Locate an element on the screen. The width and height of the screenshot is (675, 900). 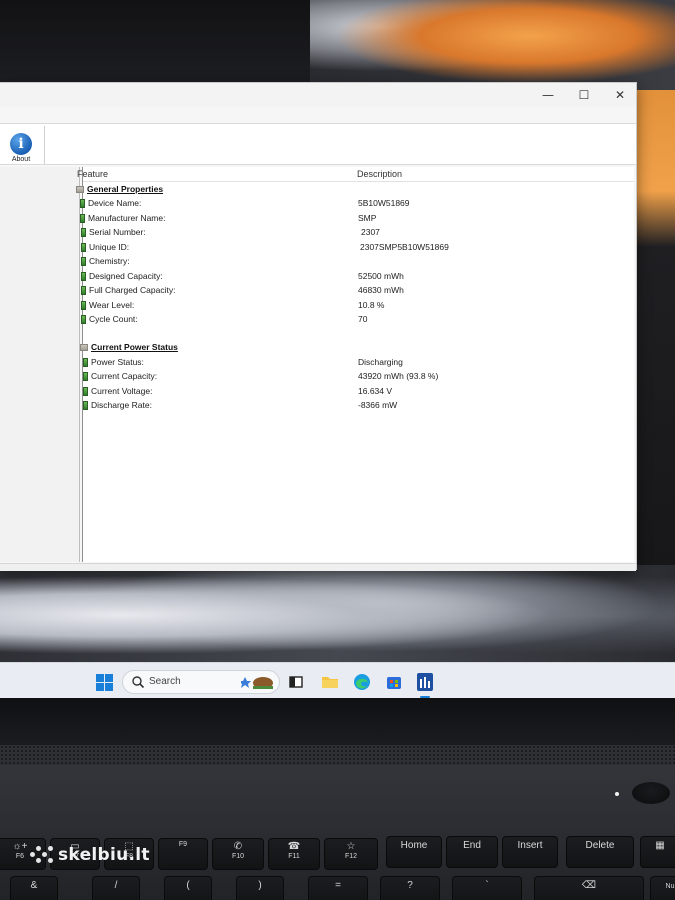
feature-value: 52500 mWh is located at coordinates (381, 275).